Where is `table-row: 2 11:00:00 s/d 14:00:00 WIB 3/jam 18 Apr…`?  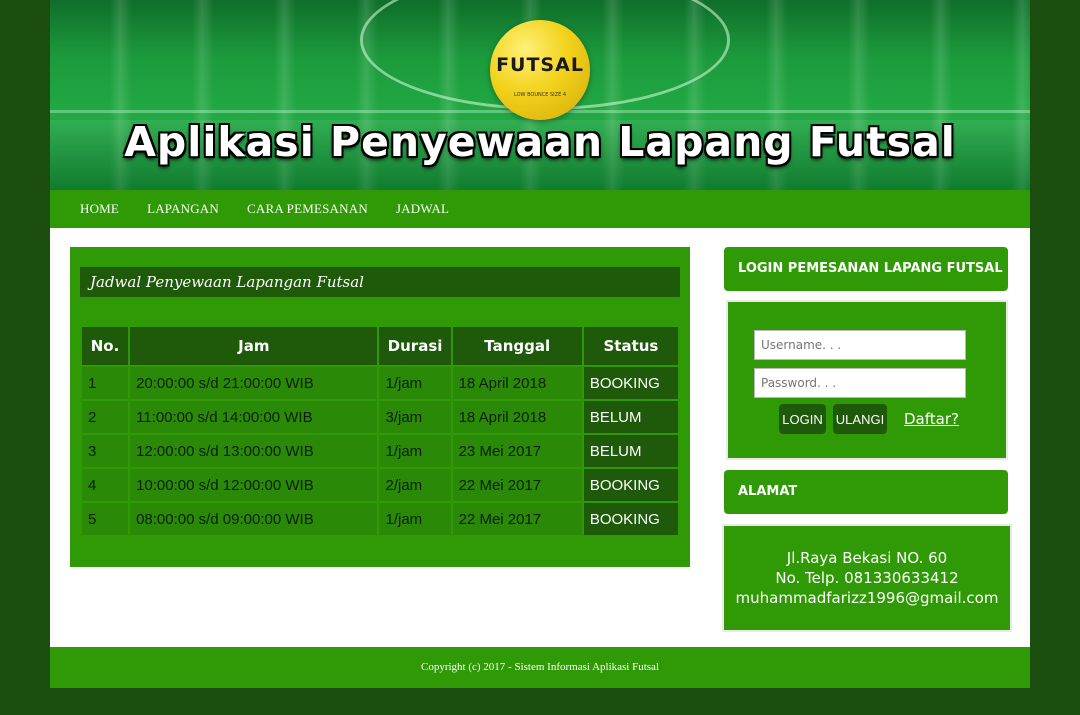
table-row: 2 11:00:00 s/d 14:00:00 WIB 3/jam 18 Apr… is located at coordinates (380, 417).